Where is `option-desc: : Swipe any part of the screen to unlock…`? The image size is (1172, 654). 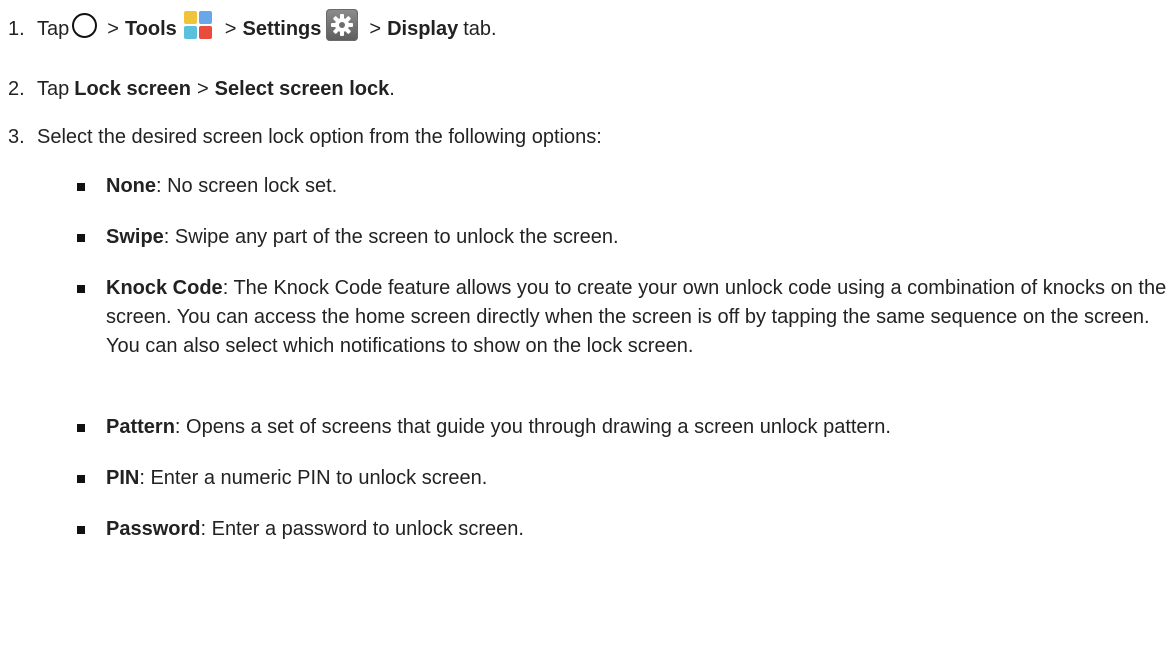
option-desc: : Swipe any part of the screen to unlock… is located at coordinates (391, 237).